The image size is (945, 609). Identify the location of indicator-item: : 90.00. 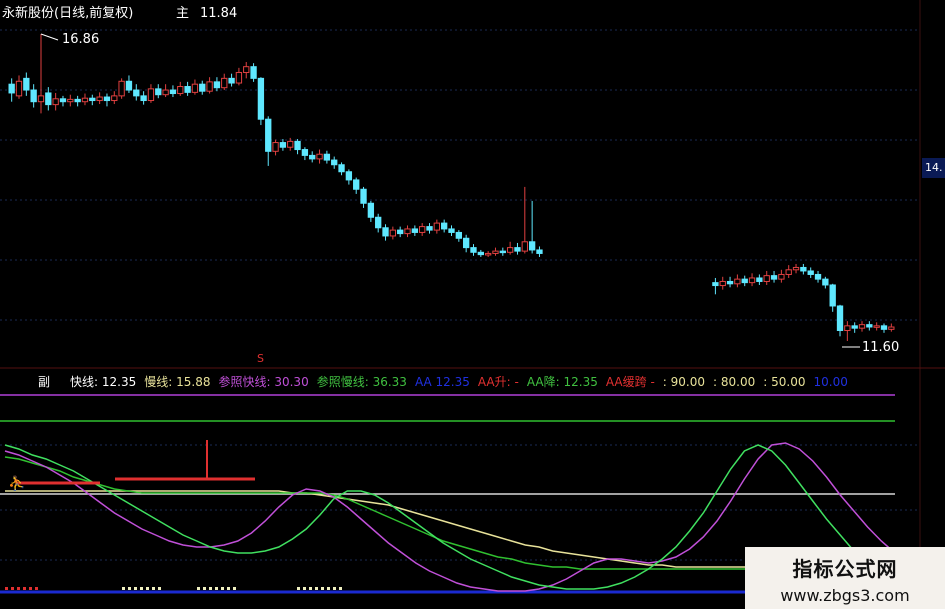
(684, 382).